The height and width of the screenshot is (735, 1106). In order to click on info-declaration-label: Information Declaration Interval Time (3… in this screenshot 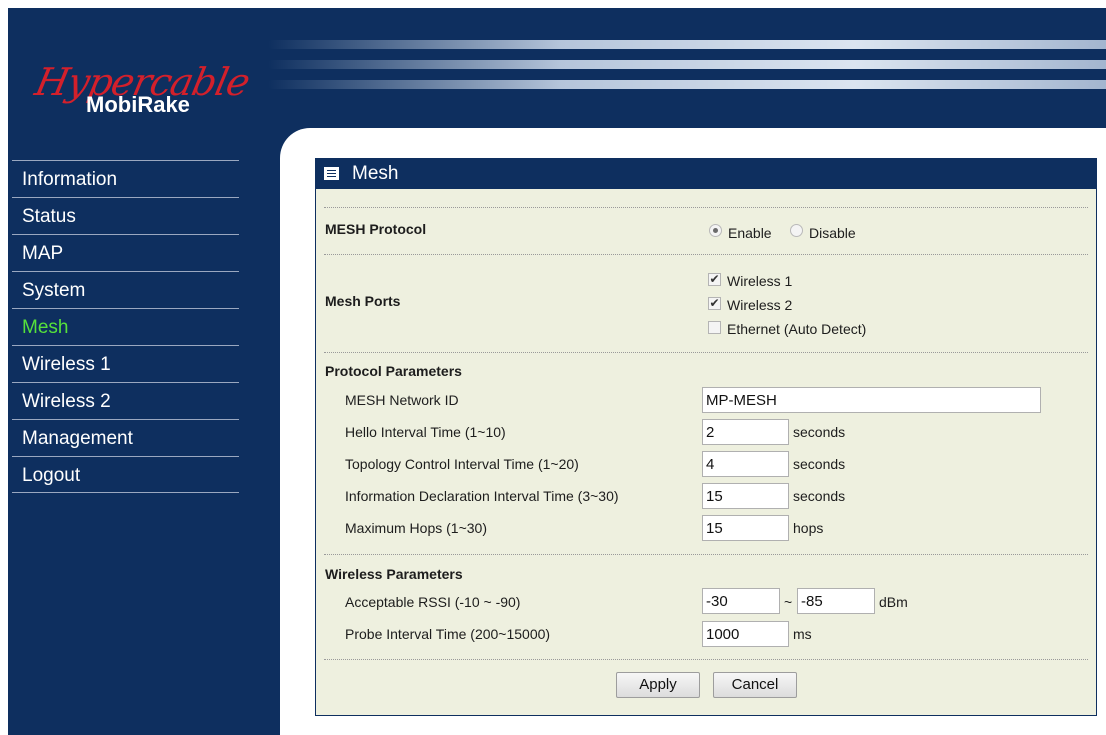, I will do `click(482, 496)`.